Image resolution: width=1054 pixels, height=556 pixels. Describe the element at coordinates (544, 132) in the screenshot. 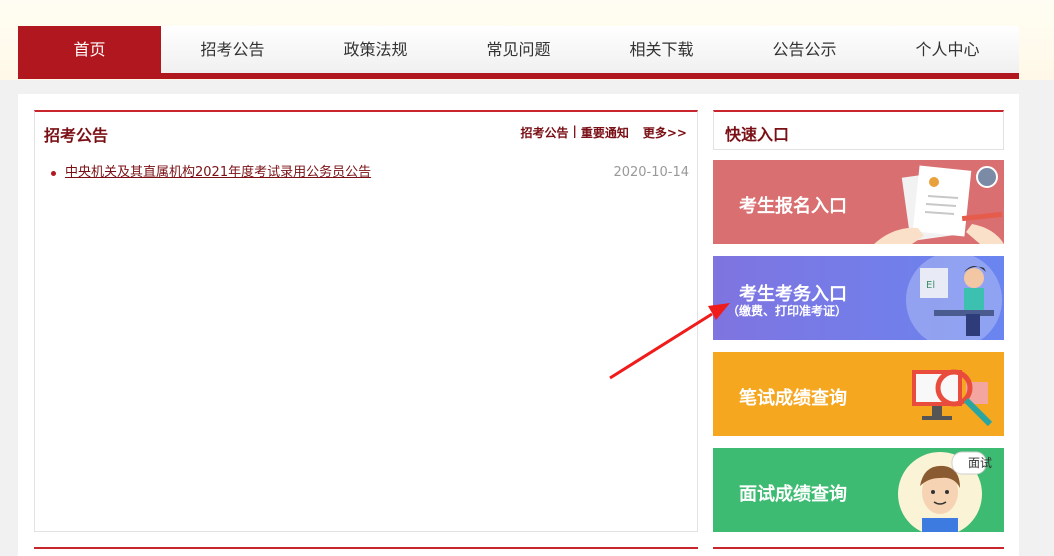

I see `recruit-notice-link: 招考公告` at that location.